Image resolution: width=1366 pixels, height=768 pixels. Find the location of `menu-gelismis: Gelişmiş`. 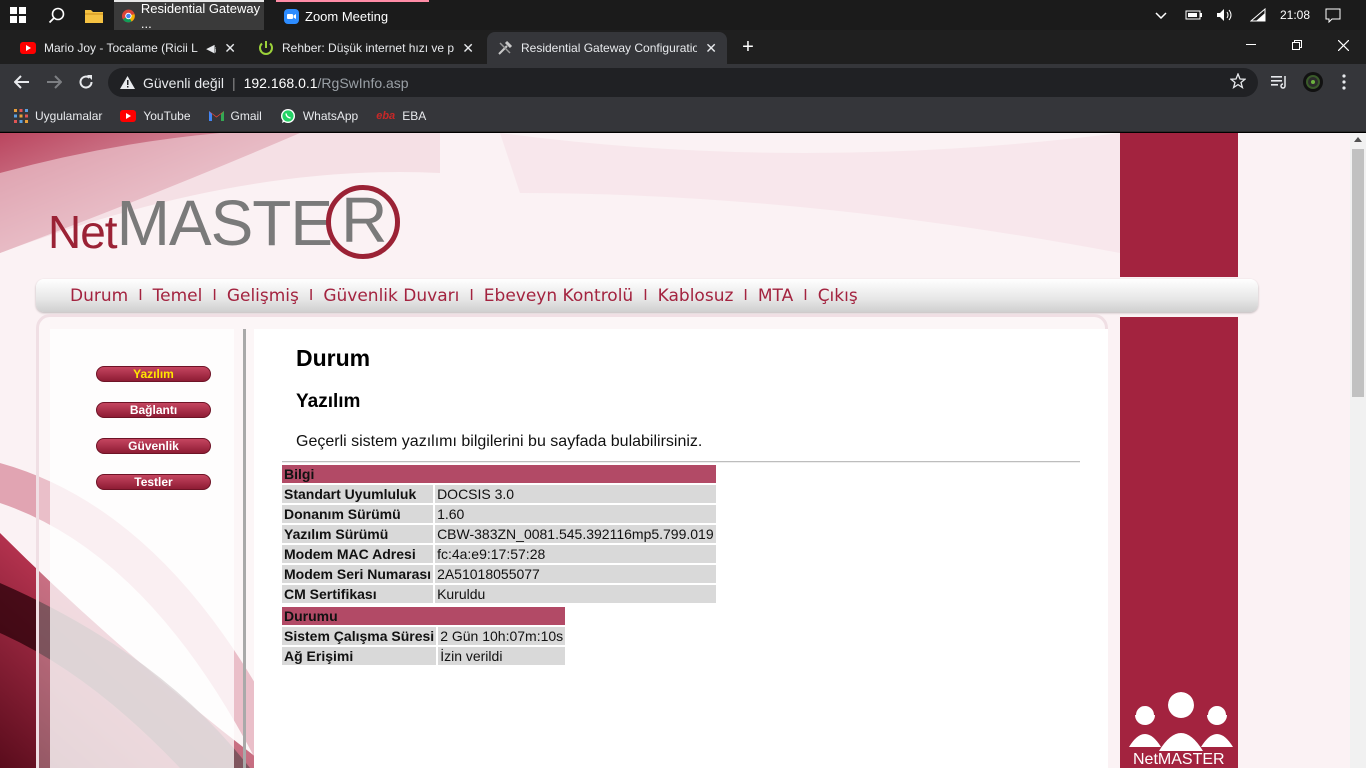

menu-gelismis: Gelişmiş is located at coordinates (263, 296).